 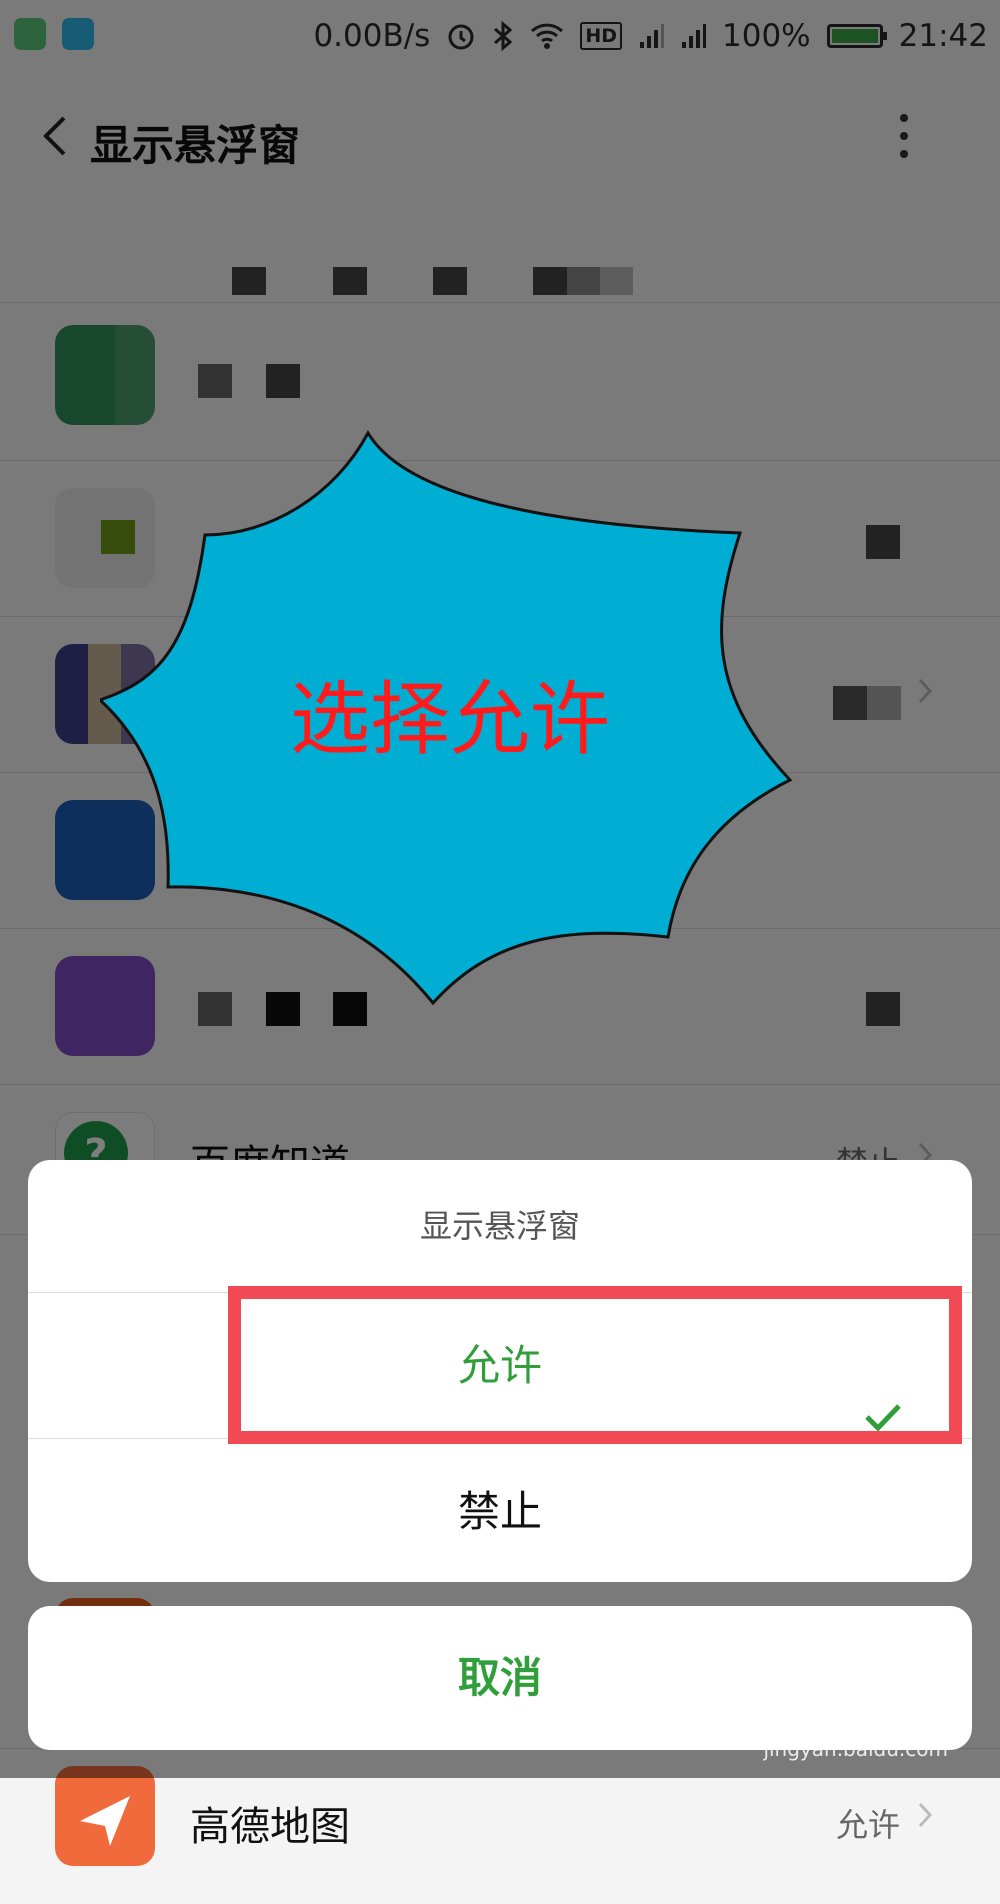 I want to click on deny-option: 禁止, so click(x=500, y=1510).